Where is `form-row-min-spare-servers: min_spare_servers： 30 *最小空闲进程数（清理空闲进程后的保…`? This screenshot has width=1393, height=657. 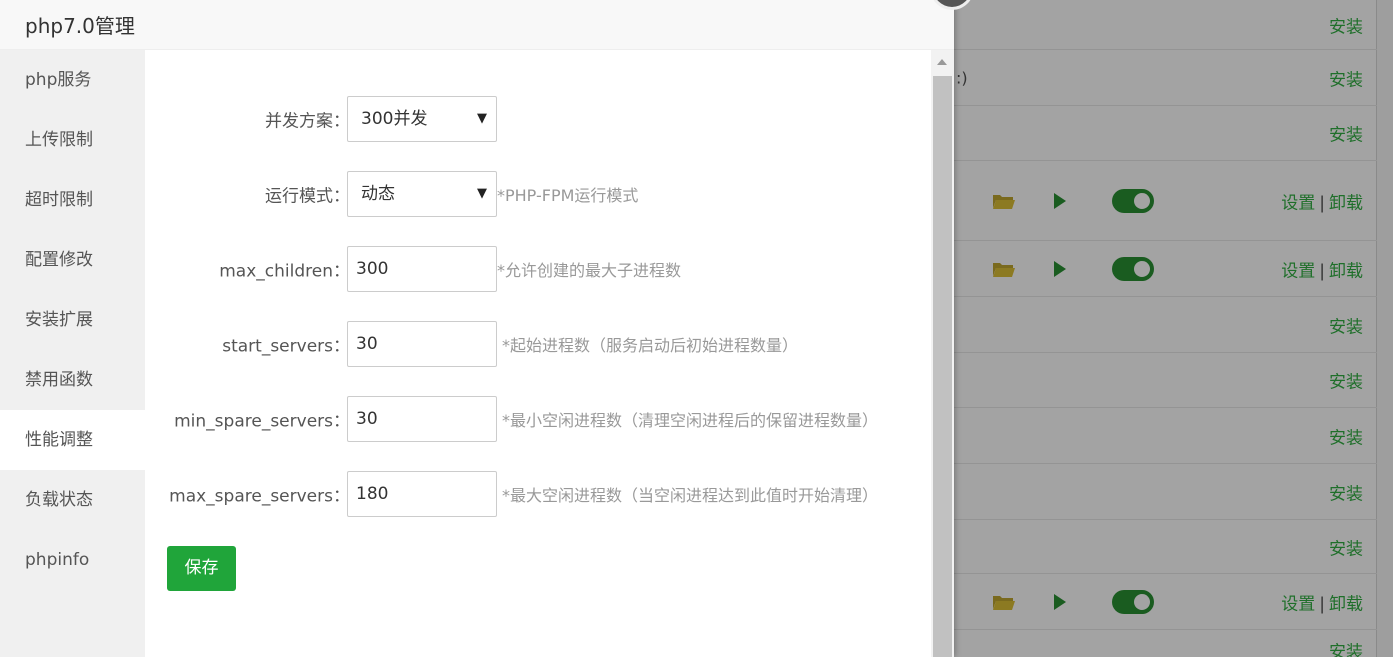 form-row-min-spare-servers: min_spare_servers： 30 *最小空闲进程数（清理空闲进程后的保… is located at coordinates (538, 419).